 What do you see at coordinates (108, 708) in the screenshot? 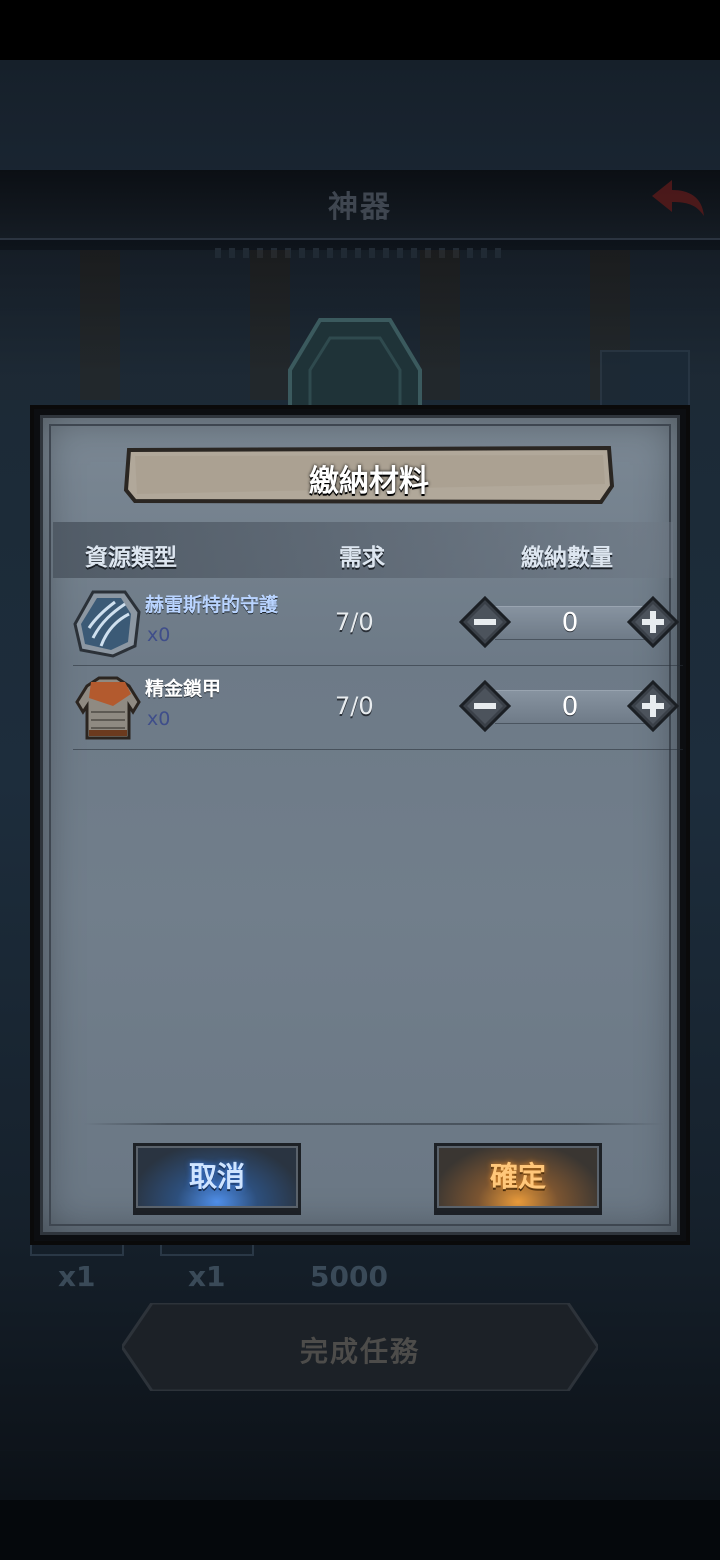
I see `chainmail-armor-icon` at bounding box center [108, 708].